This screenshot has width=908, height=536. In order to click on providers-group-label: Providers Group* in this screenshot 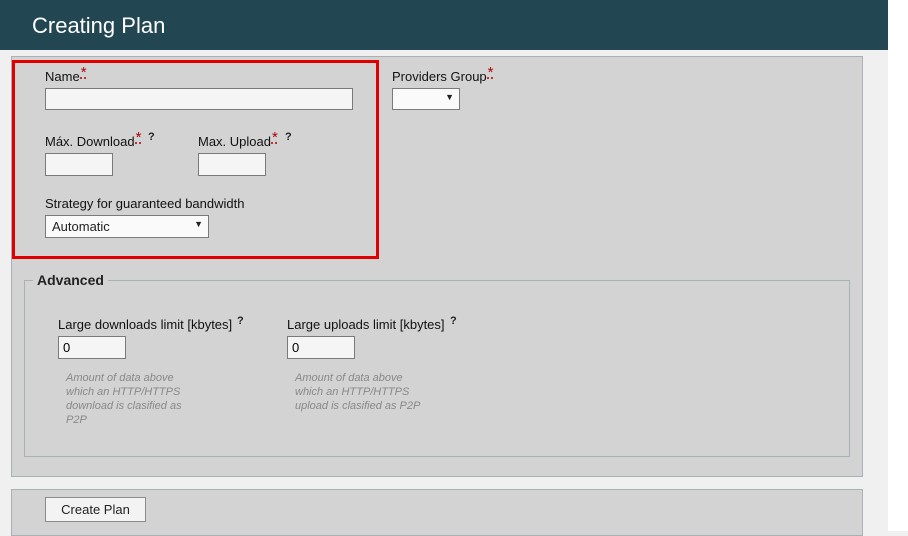, I will do `click(443, 74)`.